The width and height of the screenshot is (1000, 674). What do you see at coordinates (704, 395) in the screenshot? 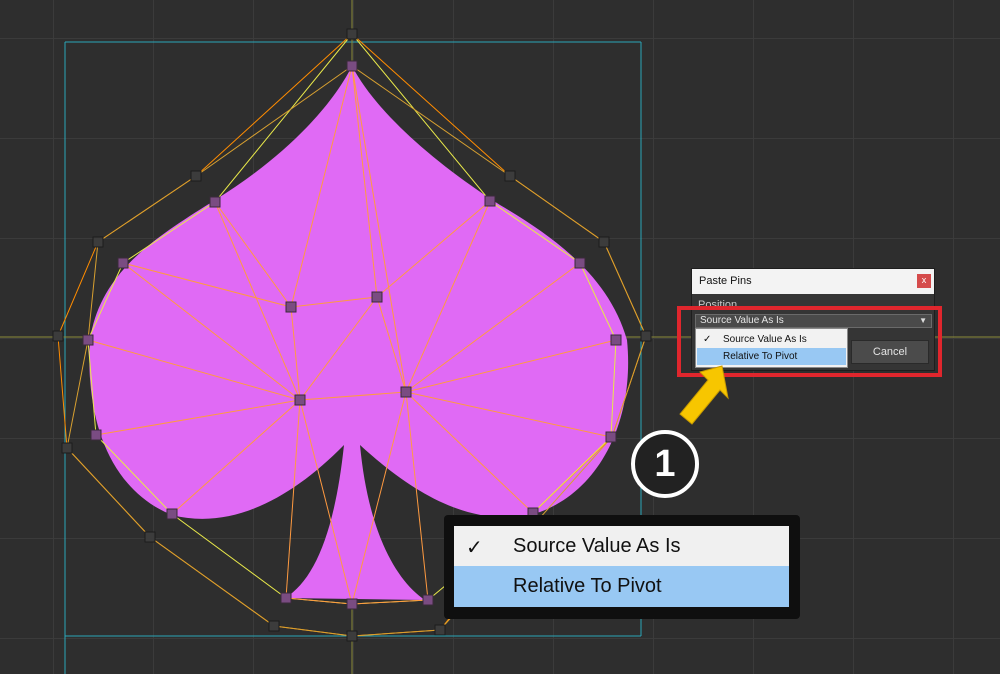
I see `callout-arrow-icon` at bounding box center [704, 395].